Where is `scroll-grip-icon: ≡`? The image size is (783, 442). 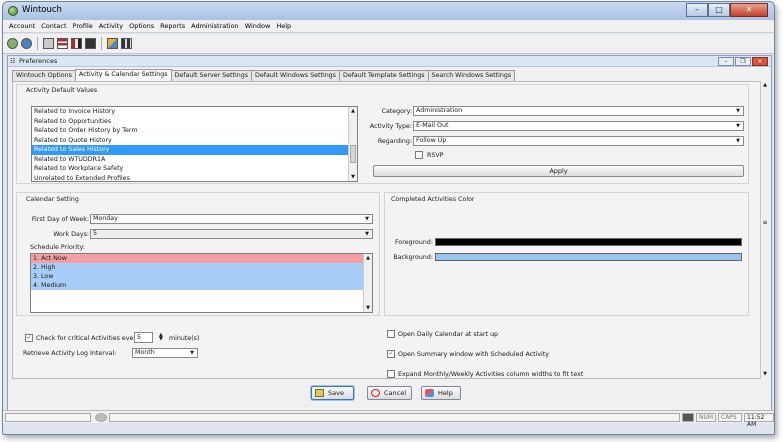
scroll-grip-icon: ≡ is located at coordinates (765, 222).